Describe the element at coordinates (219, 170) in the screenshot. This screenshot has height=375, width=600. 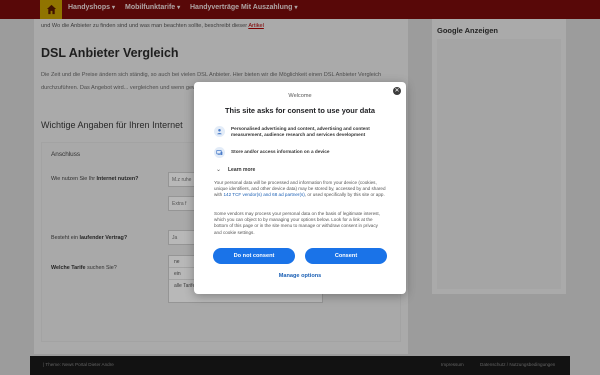
I see `chevron-down-icon: ⌄` at that location.